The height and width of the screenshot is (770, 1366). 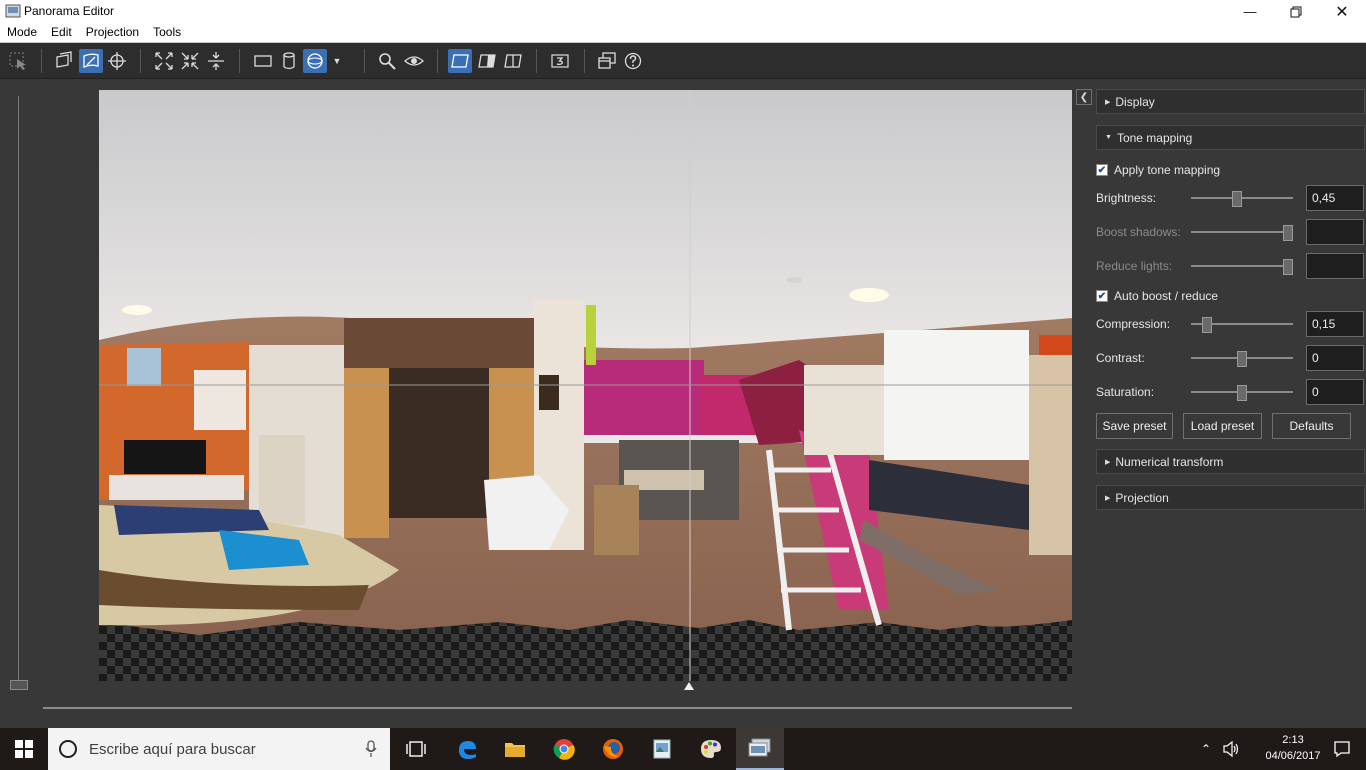 I want to click on taskbar-search-box: Escribe aquí para buscar, so click(x=219, y=749).